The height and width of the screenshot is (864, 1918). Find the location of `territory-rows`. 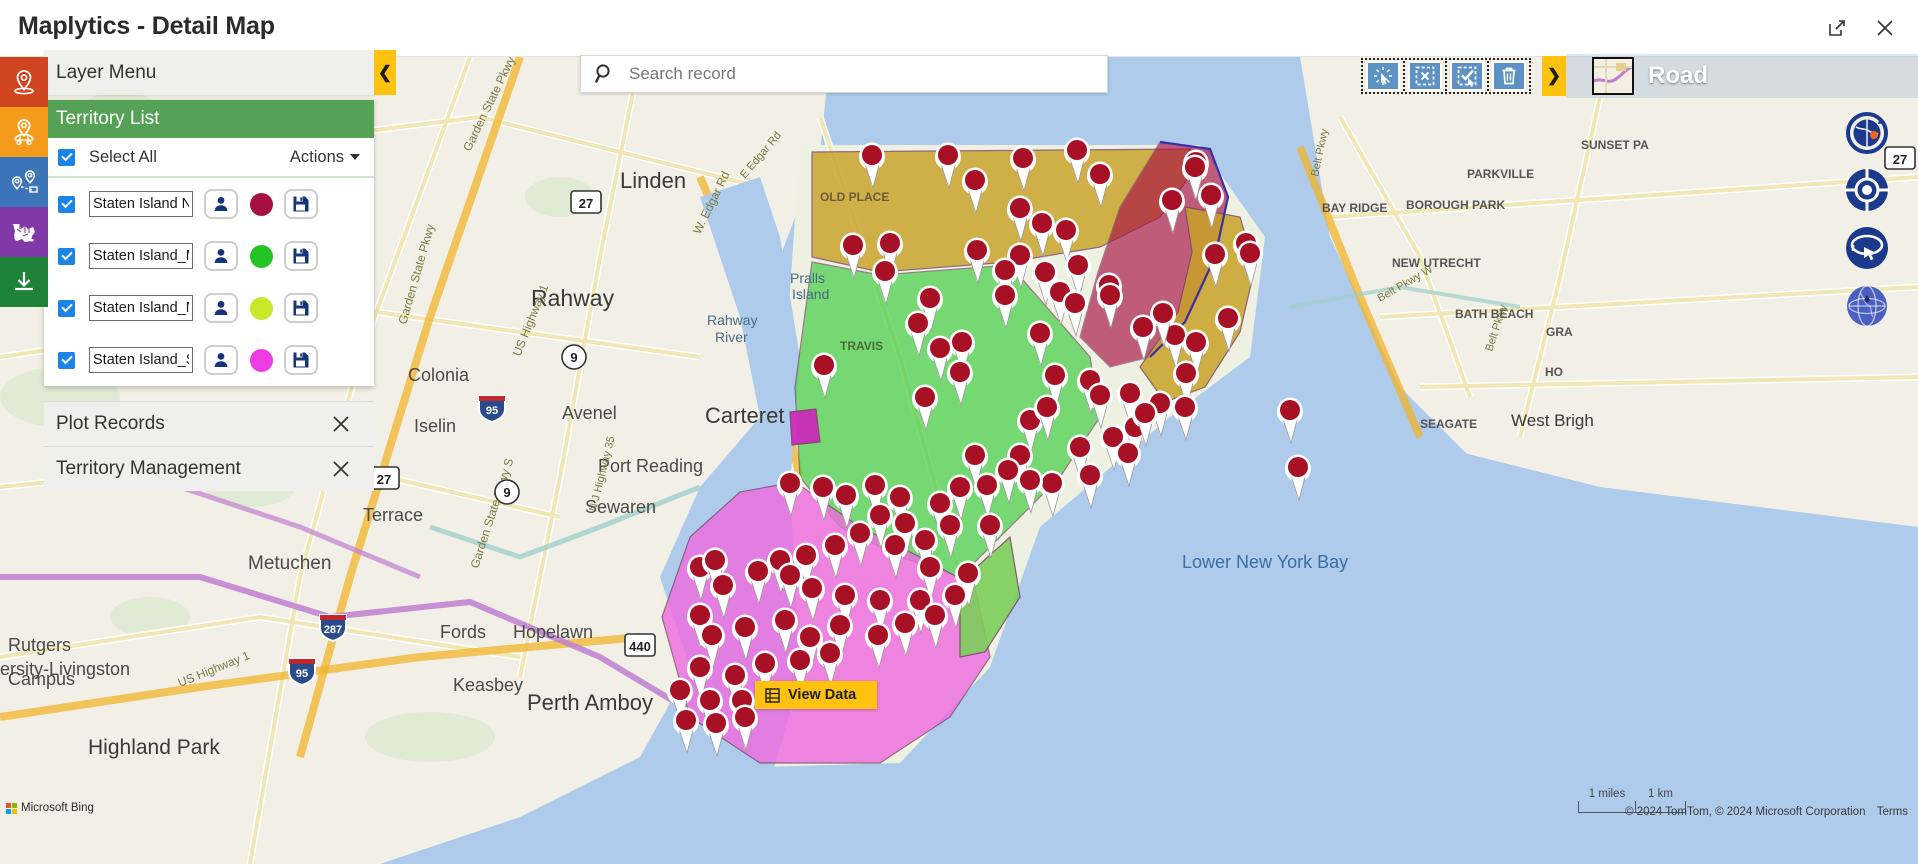

territory-rows is located at coordinates (209, 282).